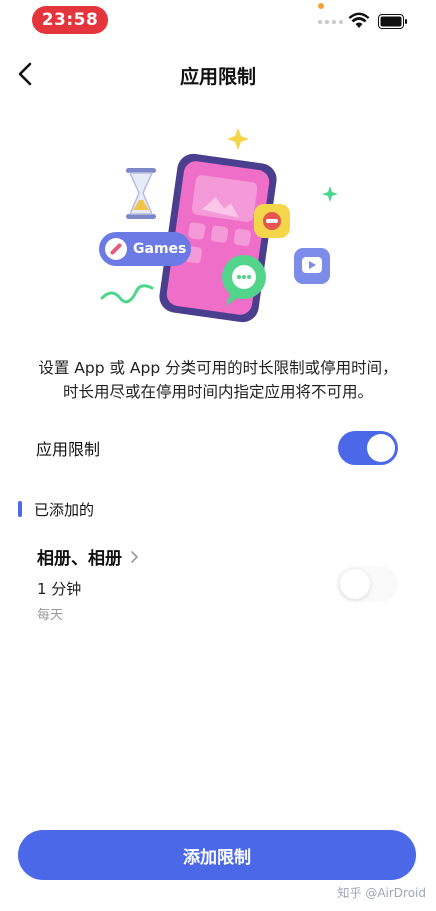  What do you see at coordinates (79, 559) in the screenshot?
I see `limit-card-title: 相册、相册` at bounding box center [79, 559].